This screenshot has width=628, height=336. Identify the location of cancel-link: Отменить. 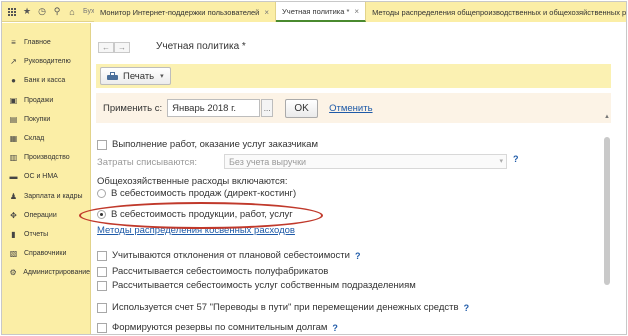
(350, 108).